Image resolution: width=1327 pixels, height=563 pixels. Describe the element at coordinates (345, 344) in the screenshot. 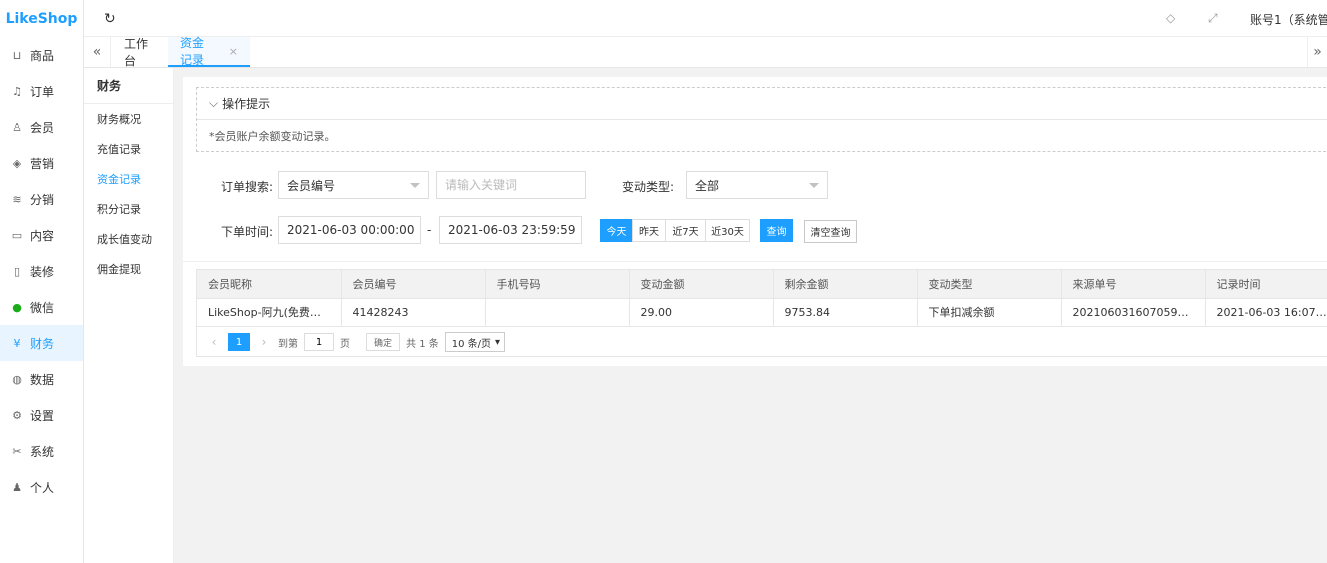

I see `page-unit: 页` at that location.